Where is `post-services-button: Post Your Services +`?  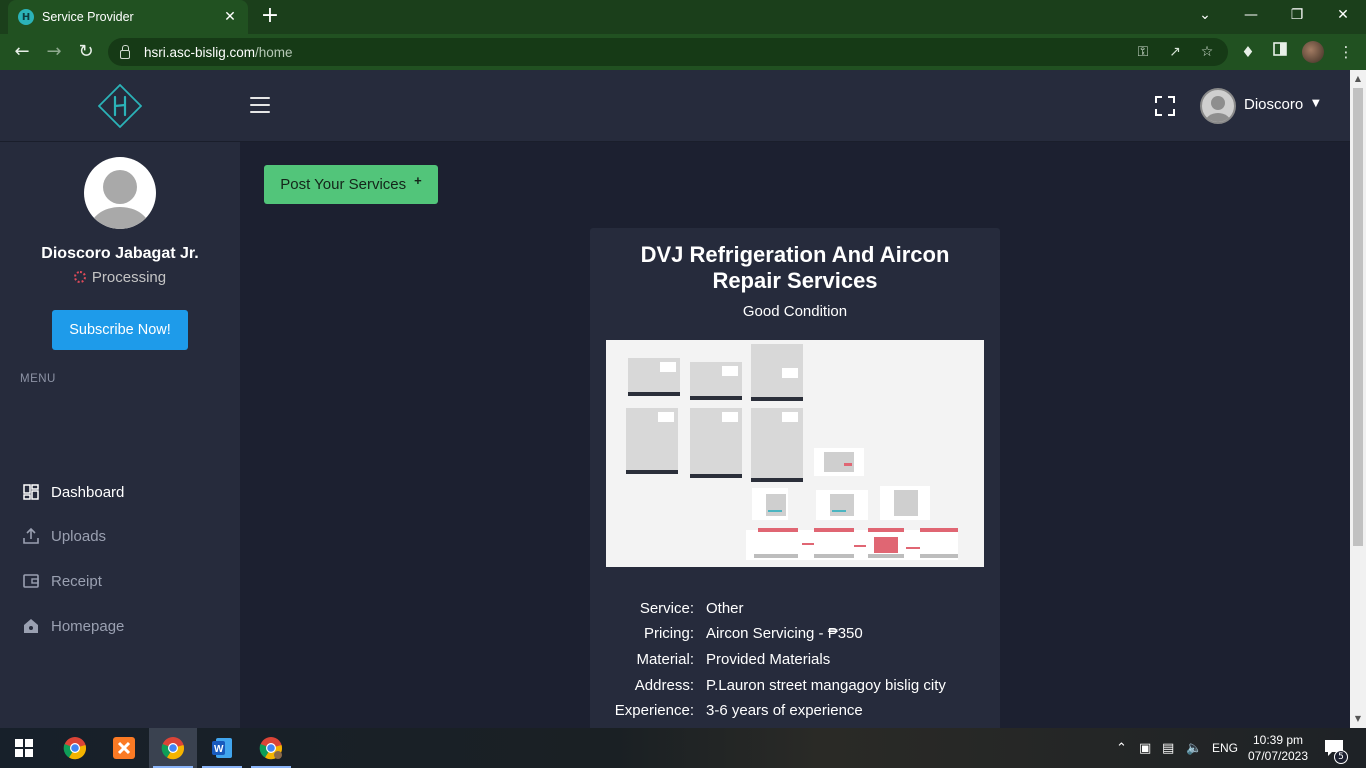 post-services-button: Post Your Services + is located at coordinates (351, 184).